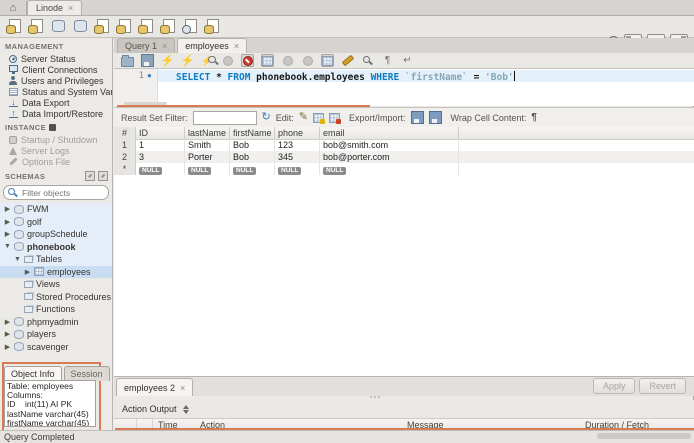  What do you see at coordinates (168, 60) in the screenshot?
I see `execute-icon: ⚡` at bounding box center [168, 60].